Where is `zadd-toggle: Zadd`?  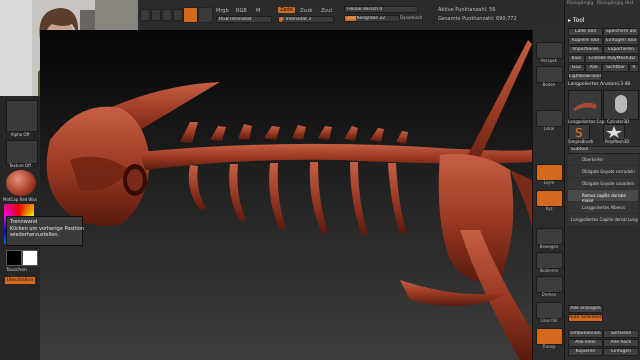
zadd-toggle: Zadd is located at coordinates (286, 10).